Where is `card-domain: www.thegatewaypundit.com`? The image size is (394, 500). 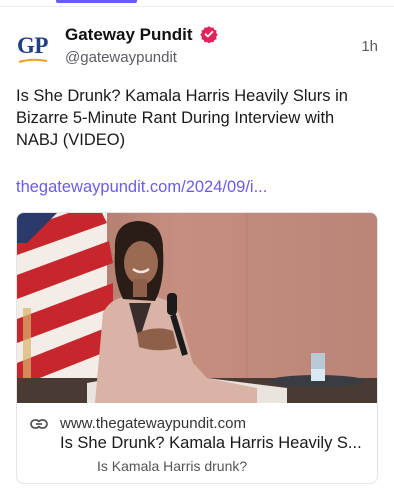
card-domain: www.thegatewaypundit.com is located at coordinates (153, 423).